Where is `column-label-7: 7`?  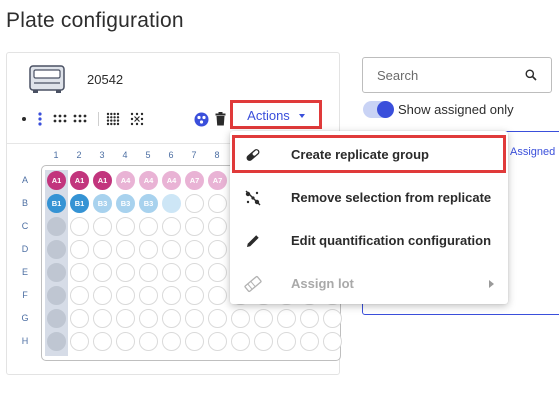 column-label-7: 7 is located at coordinates (194, 155).